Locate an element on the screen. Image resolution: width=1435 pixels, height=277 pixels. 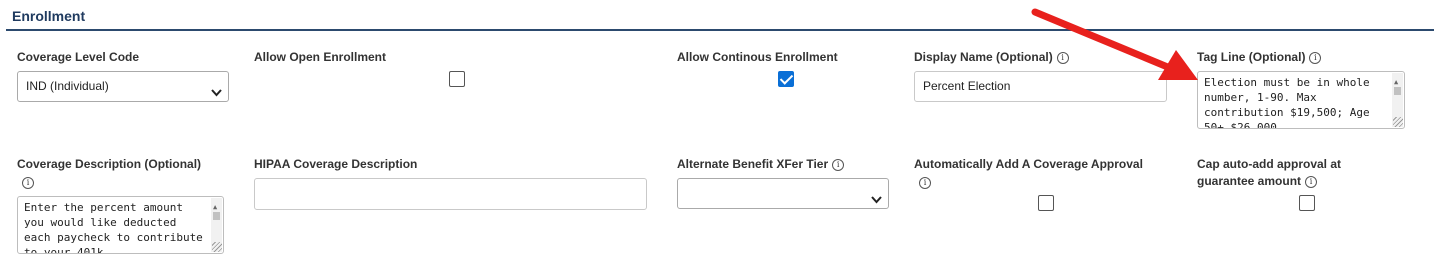
coverage-level-code-select: IND (Individual) is located at coordinates (123, 86).